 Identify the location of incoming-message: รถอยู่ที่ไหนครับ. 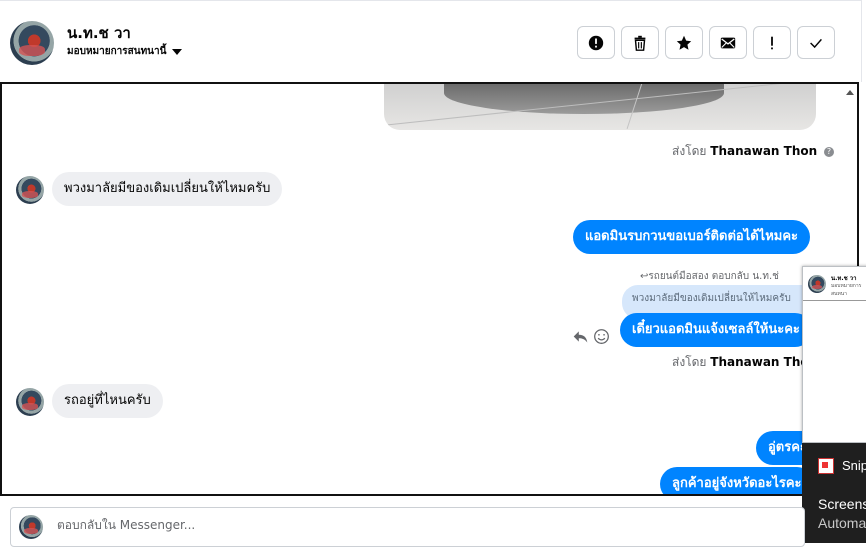
(107, 401).